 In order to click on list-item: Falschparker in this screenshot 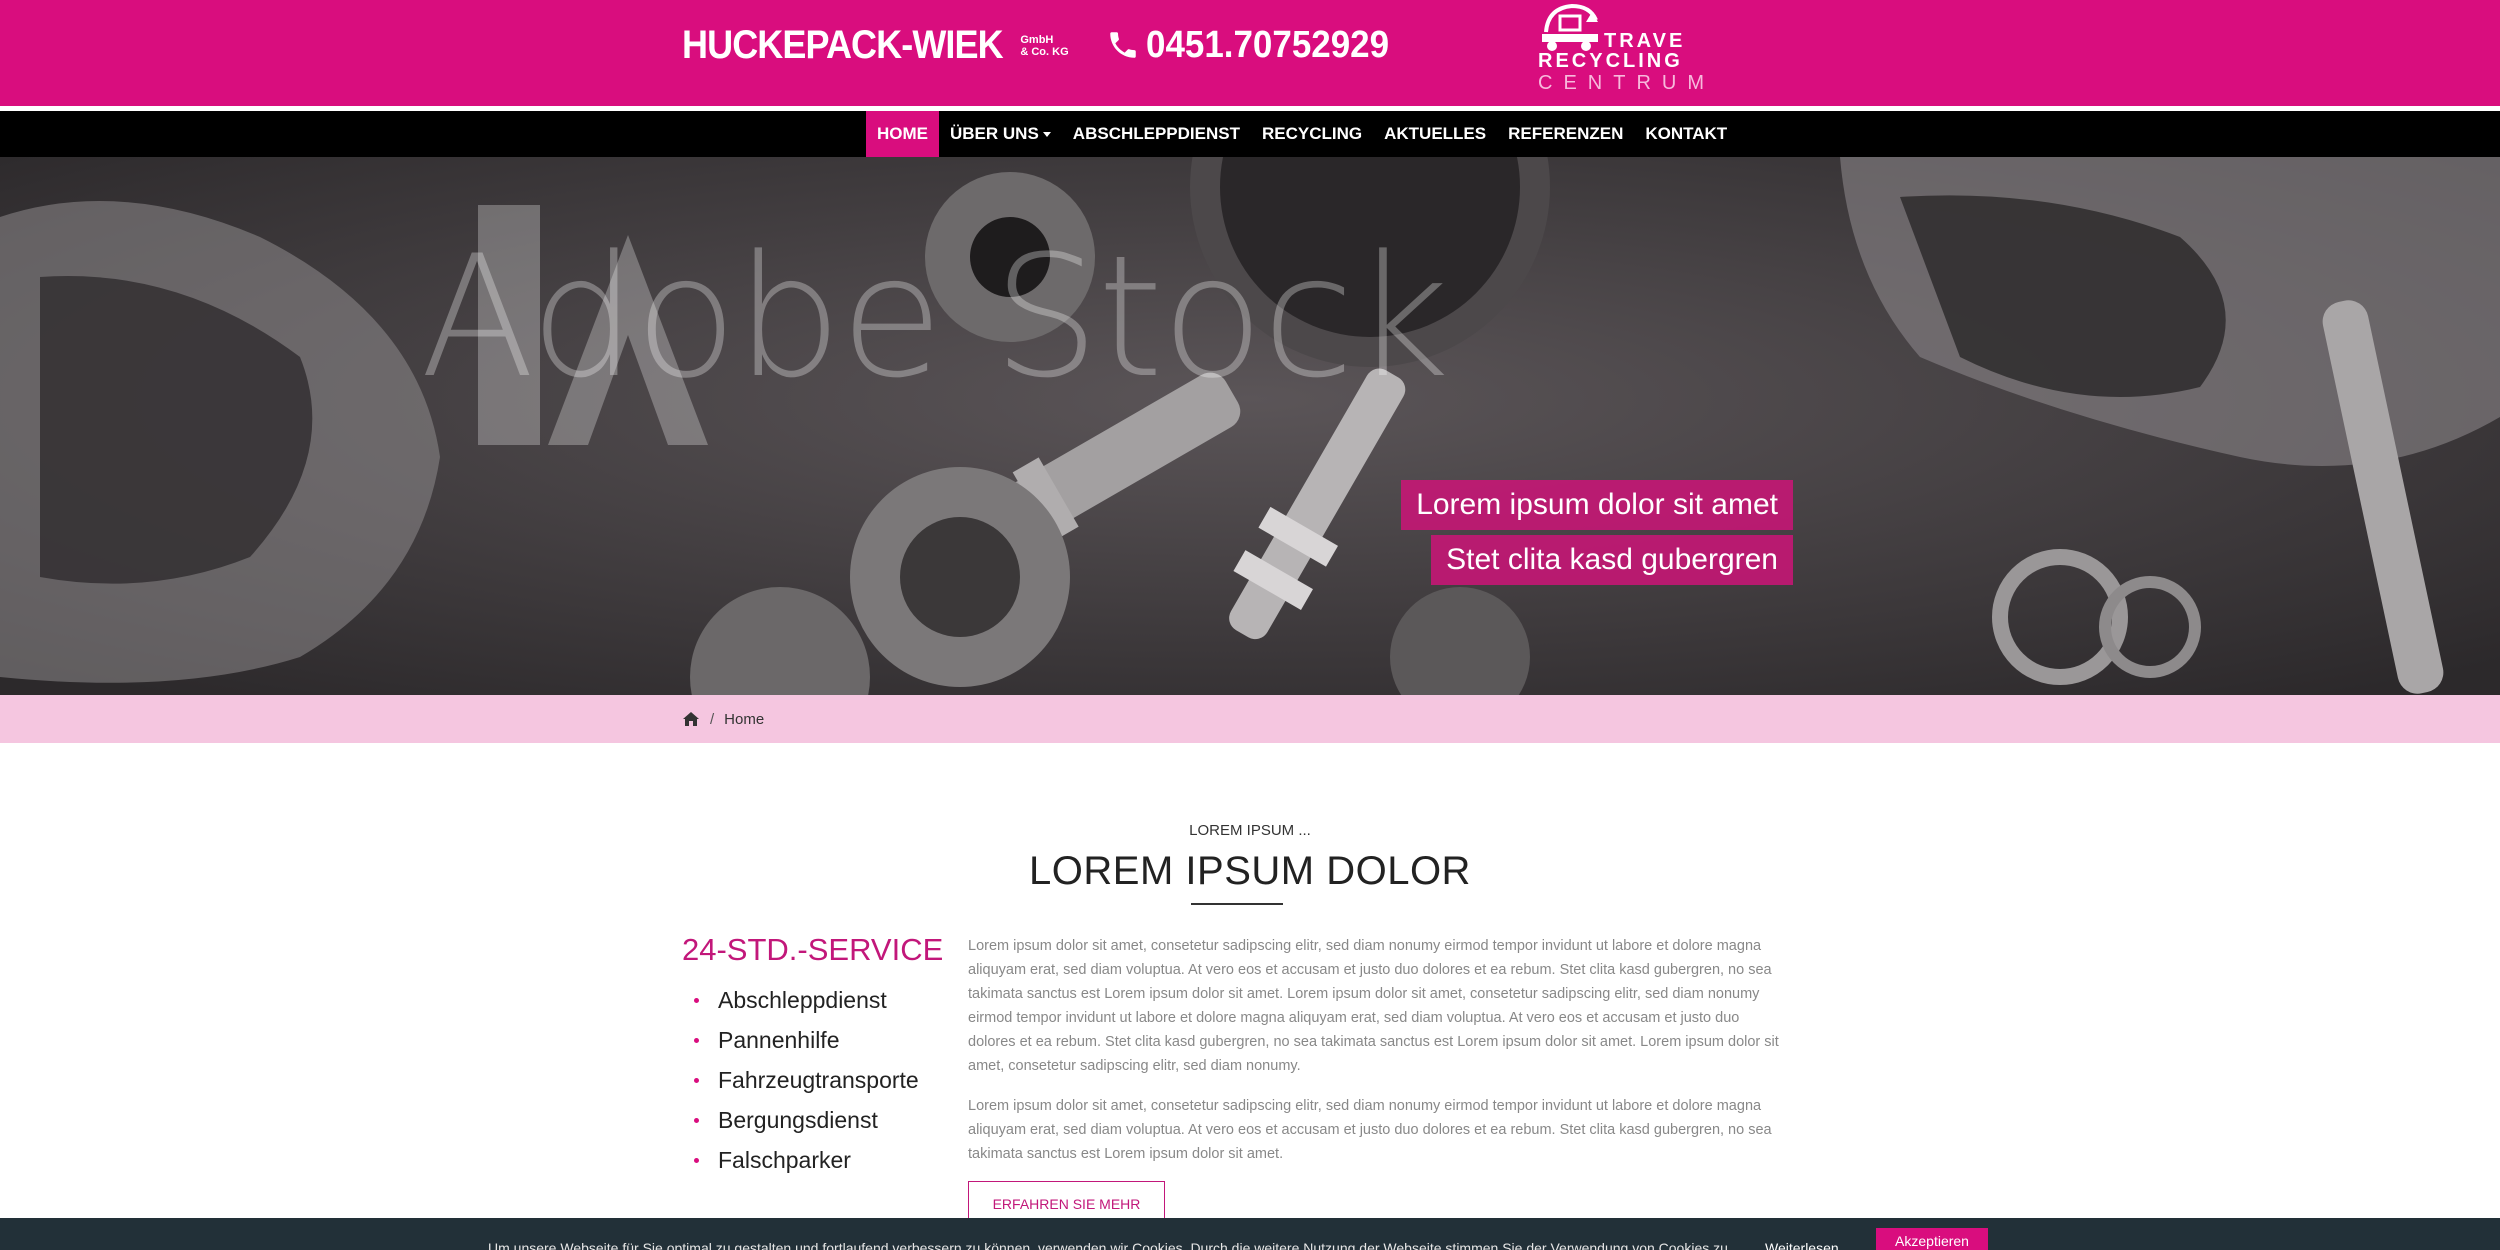, I will do `click(805, 1160)`.